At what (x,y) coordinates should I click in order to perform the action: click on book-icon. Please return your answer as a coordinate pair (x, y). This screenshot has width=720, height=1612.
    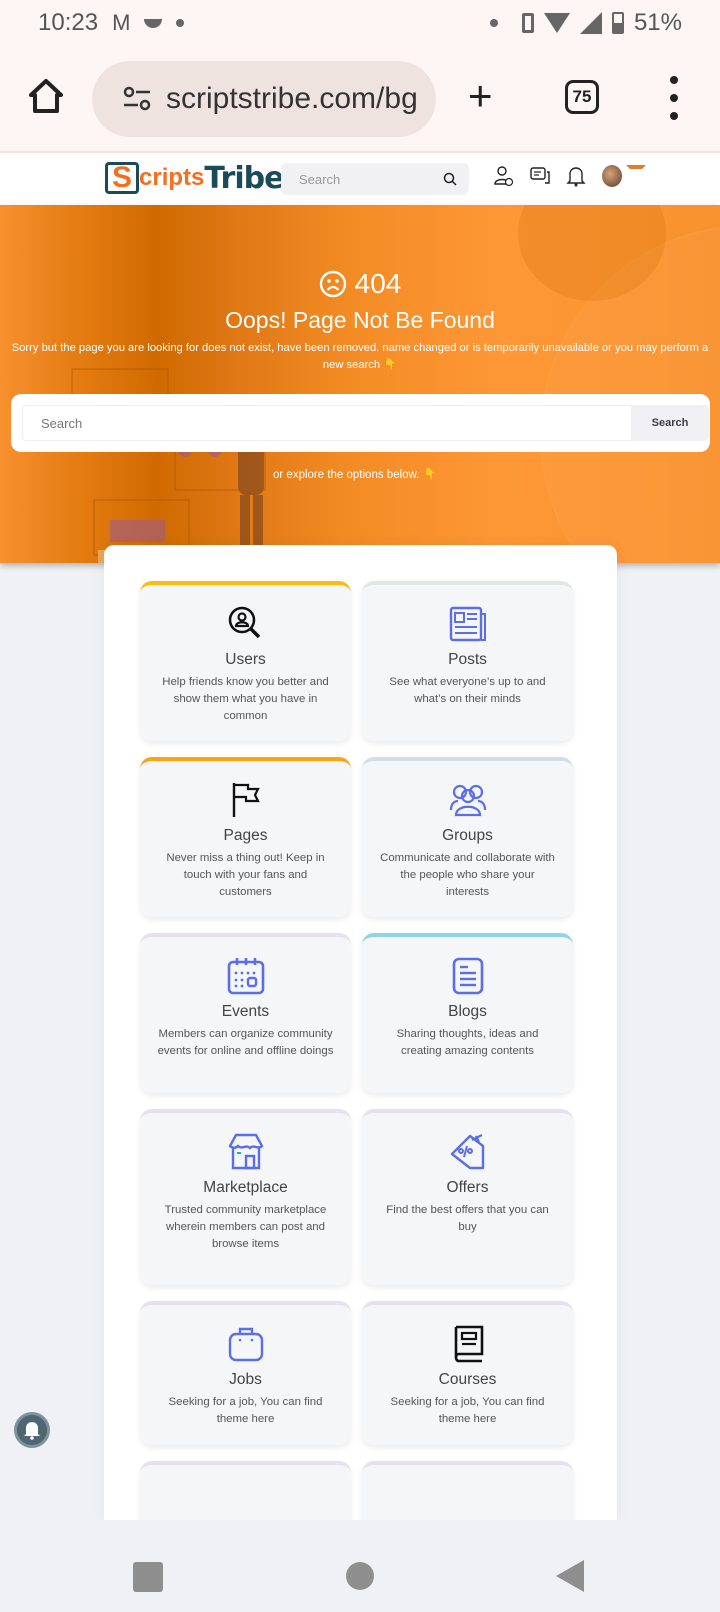
    Looking at the image, I should click on (468, 1344).